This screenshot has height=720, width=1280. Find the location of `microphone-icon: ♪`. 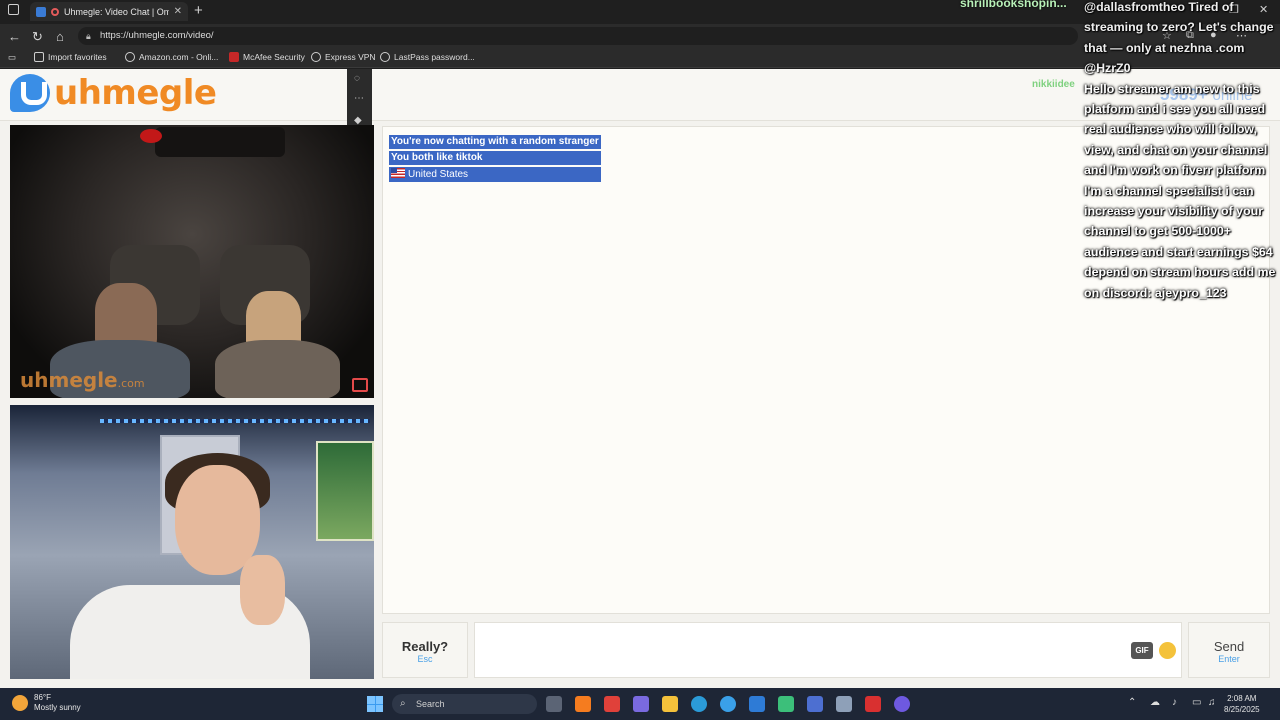

microphone-icon: ♪ is located at coordinates (1174, 702).